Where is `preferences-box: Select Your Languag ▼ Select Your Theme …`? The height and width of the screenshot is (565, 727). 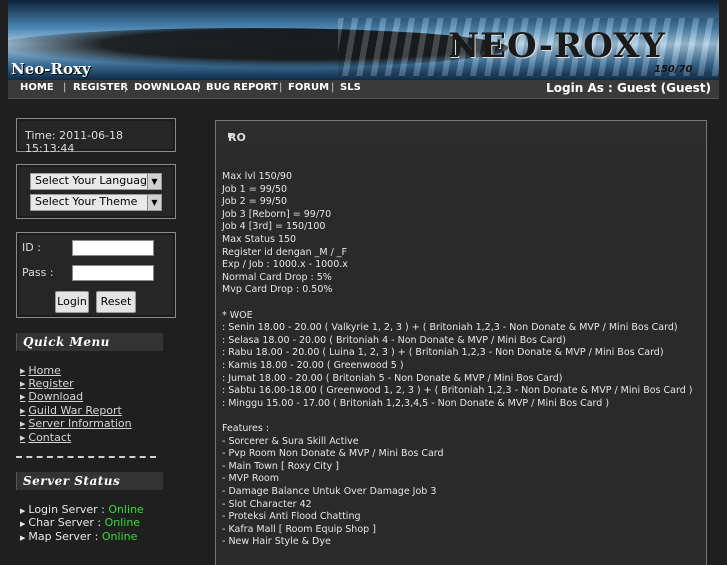
preferences-box: Select Your Languag ▼ Select Your Theme … is located at coordinates (96, 191).